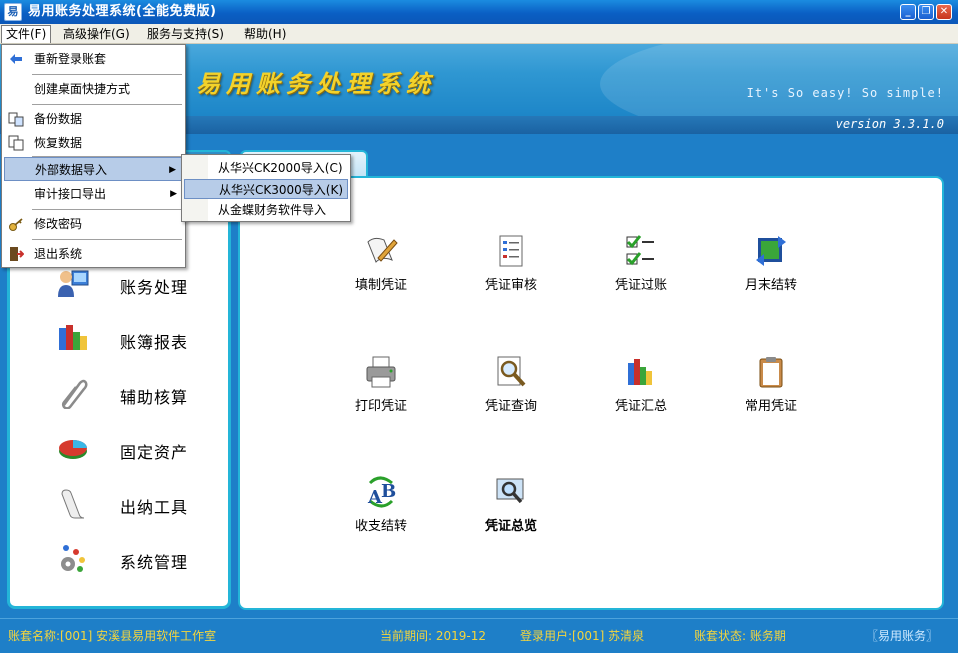  What do you see at coordinates (316, 84) in the screenshot?
I see `brand-title: 易用账务处理系统` at bounding box center [316, 84].